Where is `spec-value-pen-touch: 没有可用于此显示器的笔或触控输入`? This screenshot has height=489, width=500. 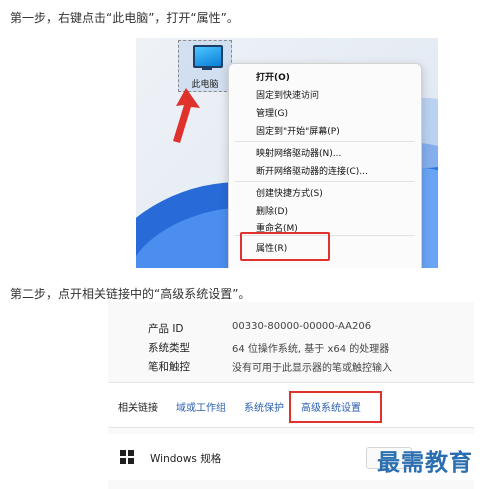
spec-value-pen-touch: 没有可用于此显示器的笔或触控输入 is located at coordinates (312, 368).